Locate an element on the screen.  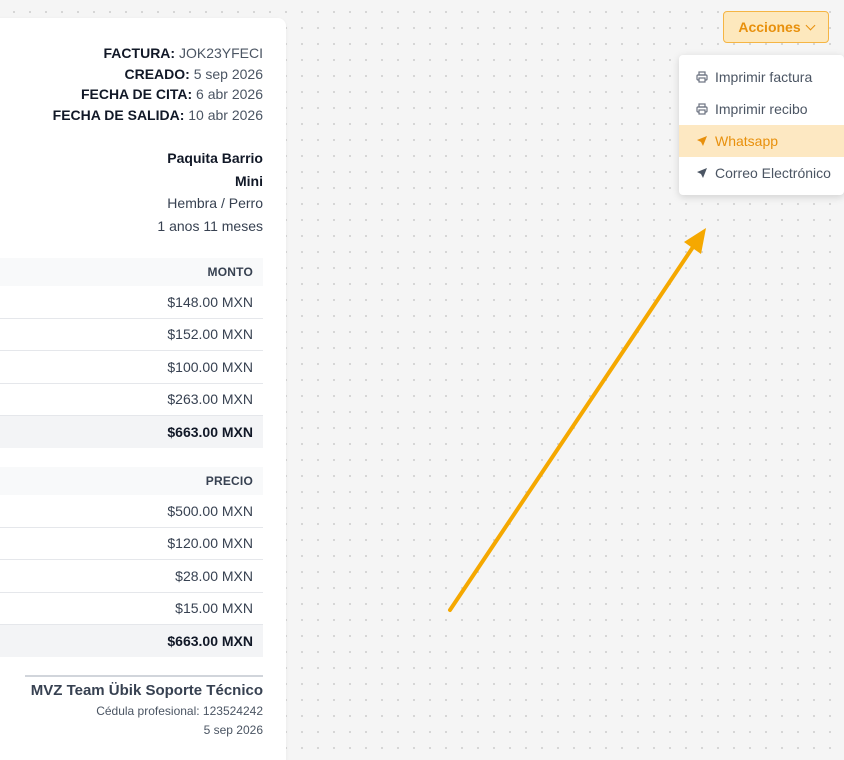
amounts-total: $663.00 MXN is located at coordinates (131, 432).